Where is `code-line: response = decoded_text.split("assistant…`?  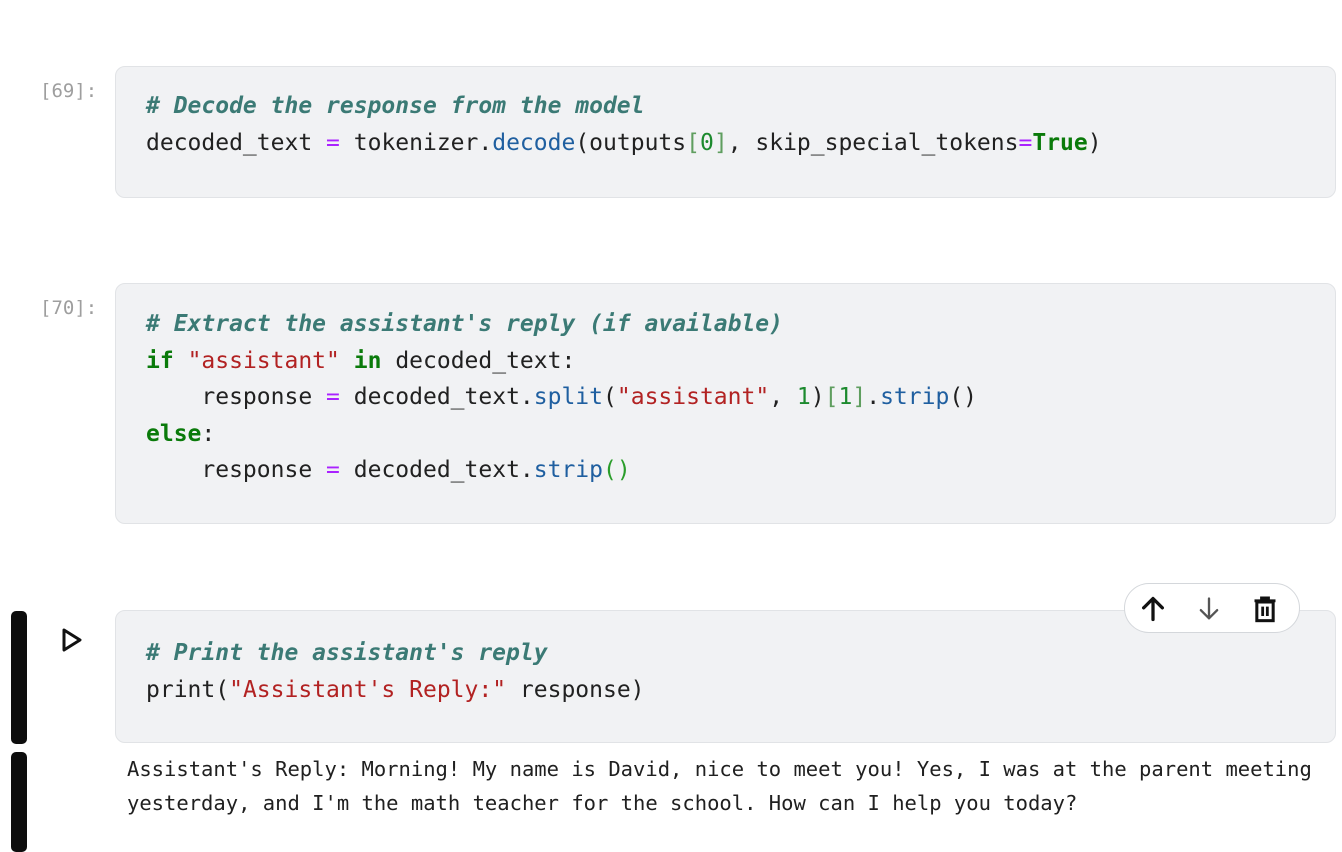
code-line: response = decoded_text.split("assistant… is located at coordinates (589, 397).